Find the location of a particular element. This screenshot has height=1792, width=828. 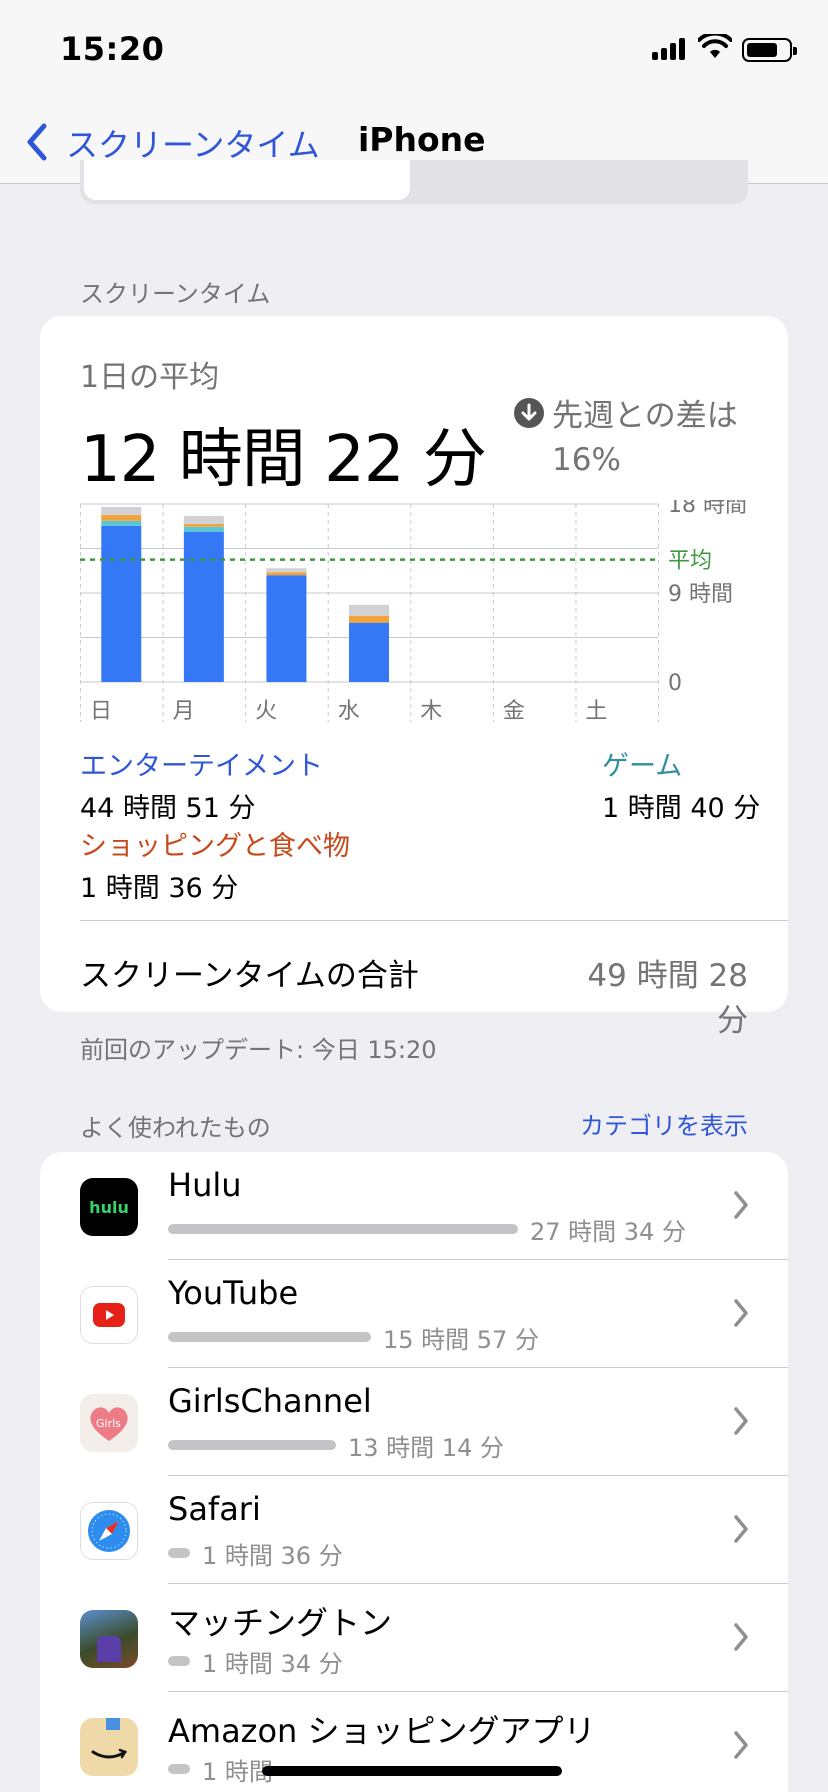

app-name: YouTube is located at coordinates (233, 1293).